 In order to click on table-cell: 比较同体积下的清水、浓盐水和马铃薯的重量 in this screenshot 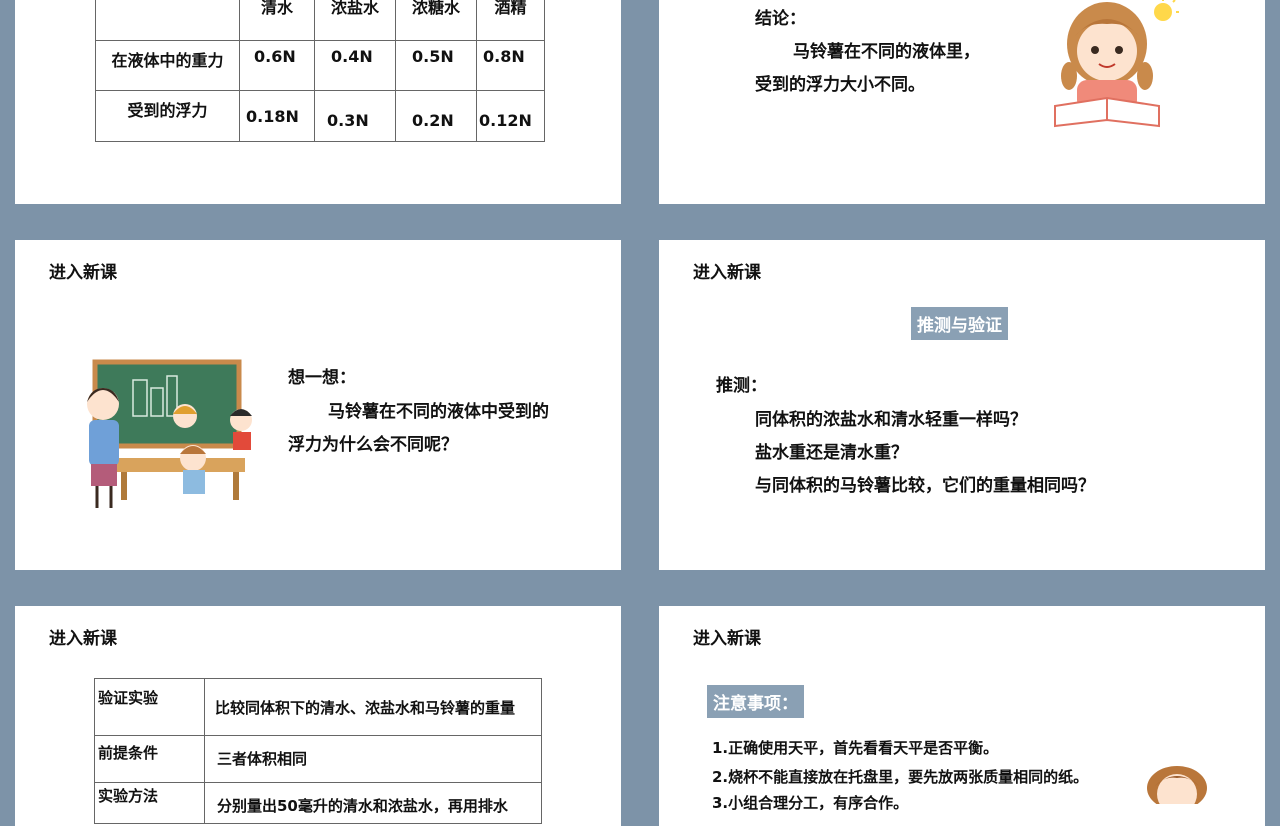, I will do `click(373, 707)`.